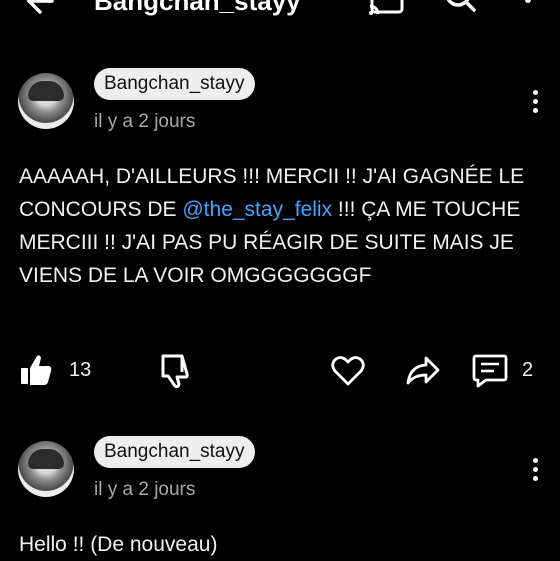 This screenshot has height=561, width=560. I want to click on share-icon, so click(423, 370).